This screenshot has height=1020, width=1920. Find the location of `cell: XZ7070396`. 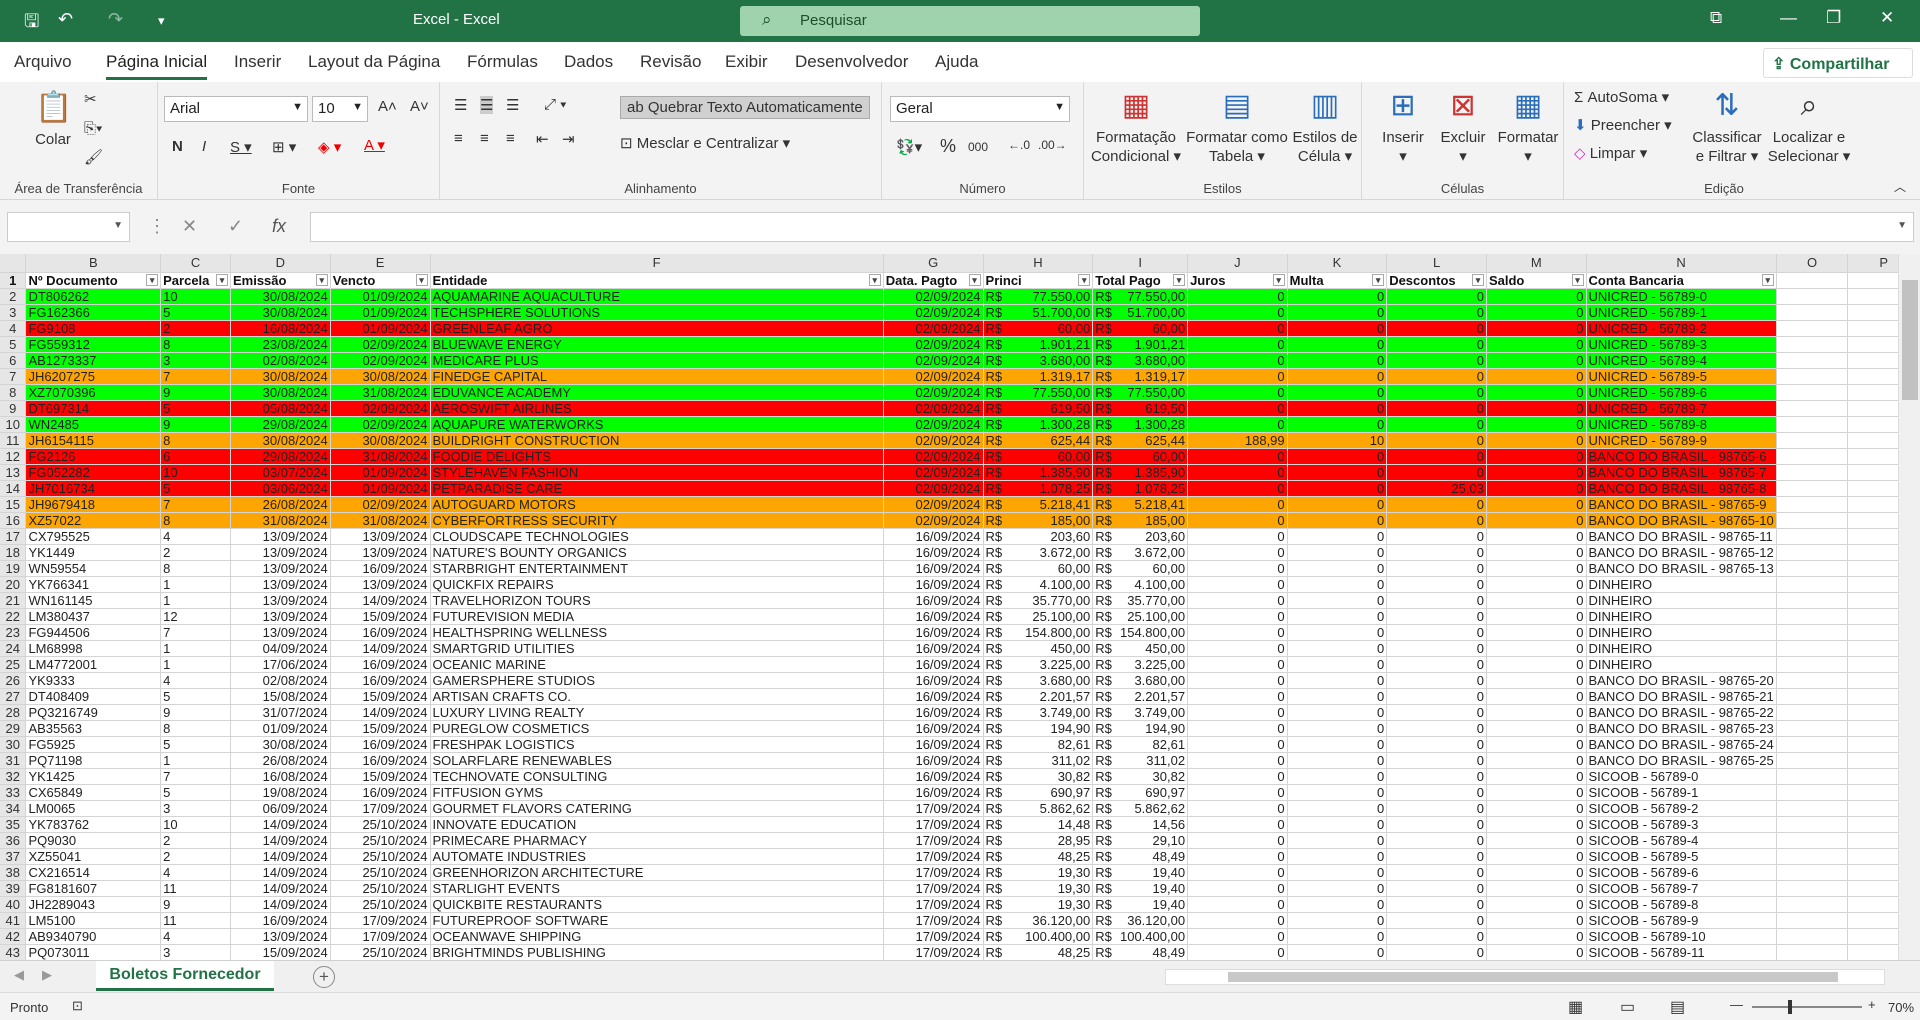

cell: XZ7070396 is located at coordinates (93, 392).